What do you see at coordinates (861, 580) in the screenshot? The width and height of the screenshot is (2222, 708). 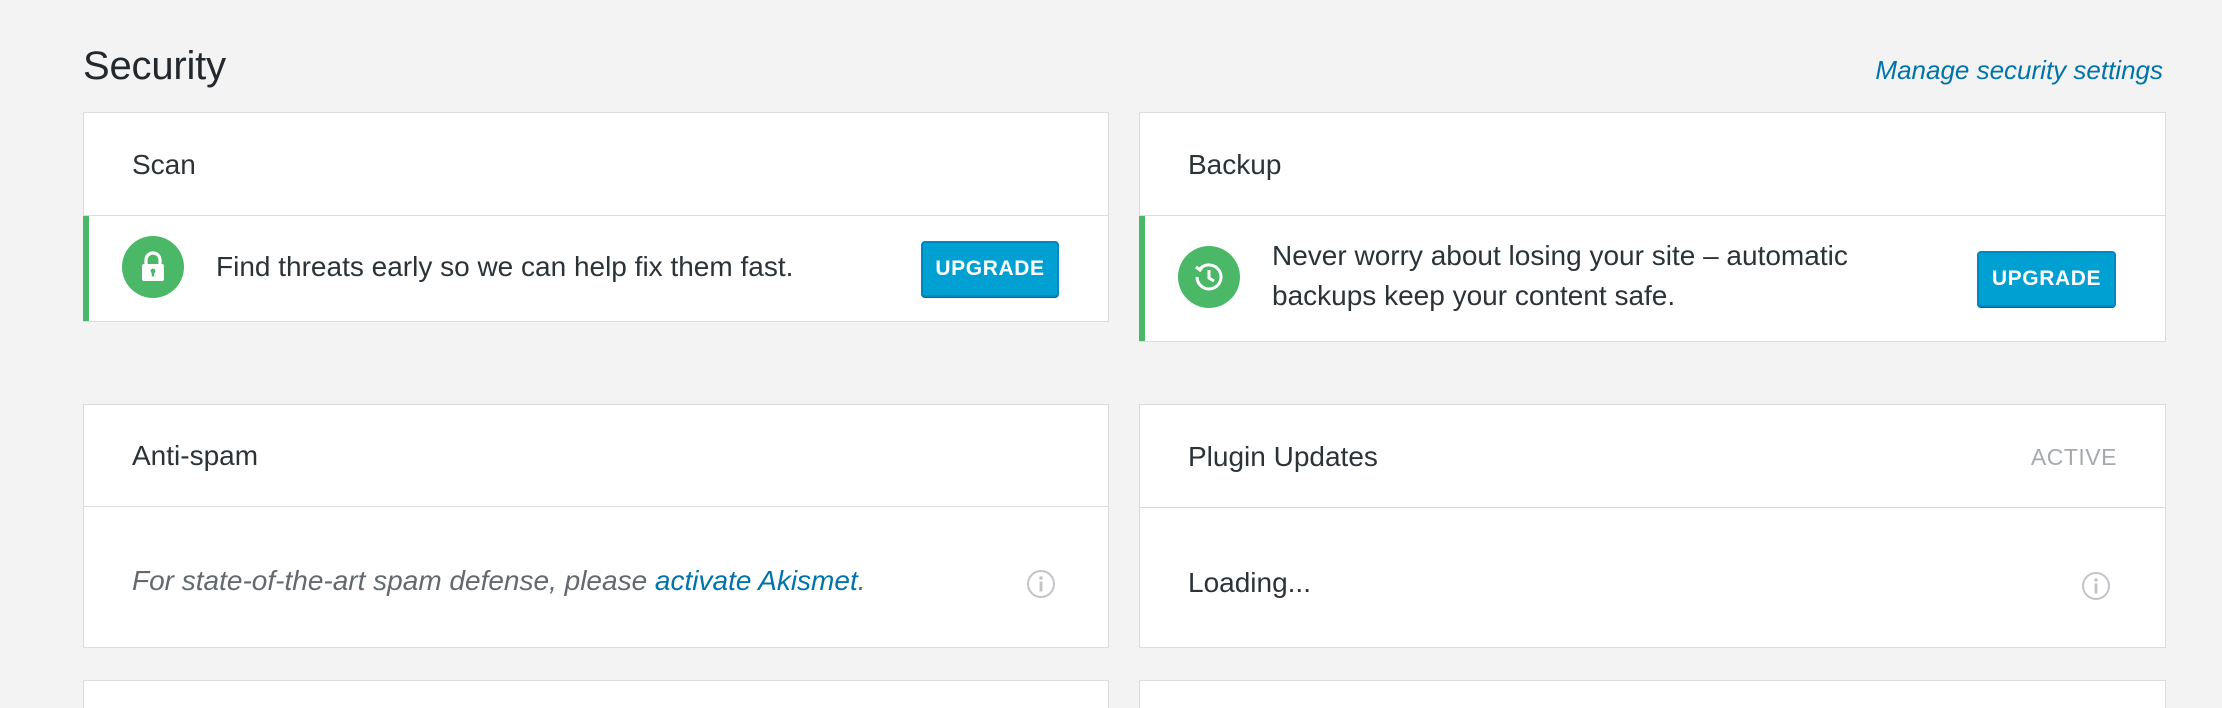 I see `antispam-message-suffix: .` at bounding box center [861, 580].